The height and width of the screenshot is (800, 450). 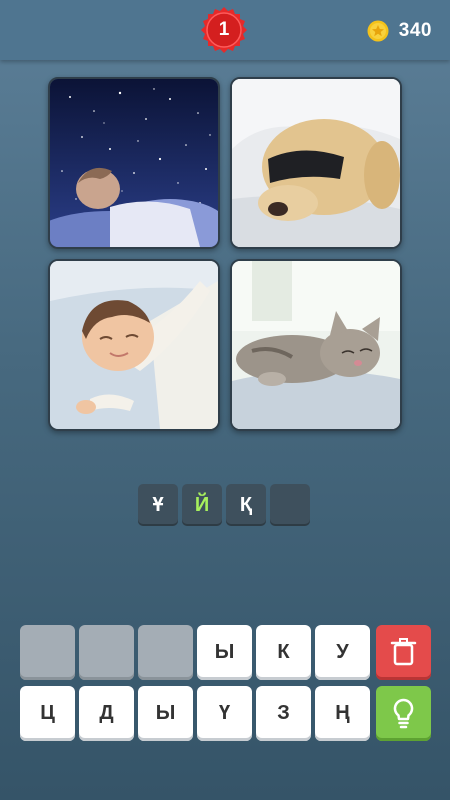 I want to click on trash-icon, so click(x=403, y=652).